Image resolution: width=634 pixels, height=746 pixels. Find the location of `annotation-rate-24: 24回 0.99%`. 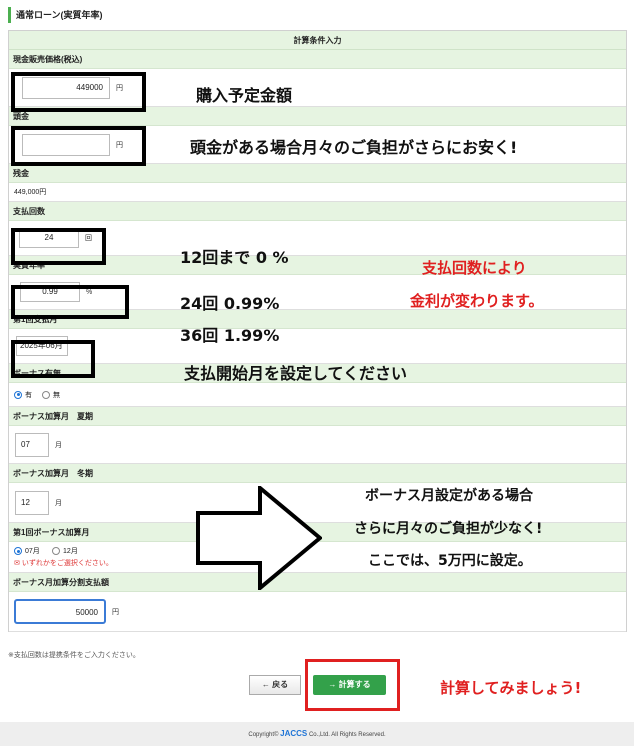

annotation-rate-24: 24回 0.99% is located at coordinates (230, 303).